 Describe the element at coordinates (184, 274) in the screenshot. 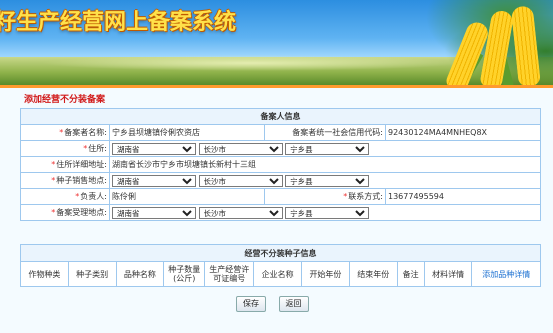

I see `col-seed-quantity: 种子数量(公斤)` at that location.